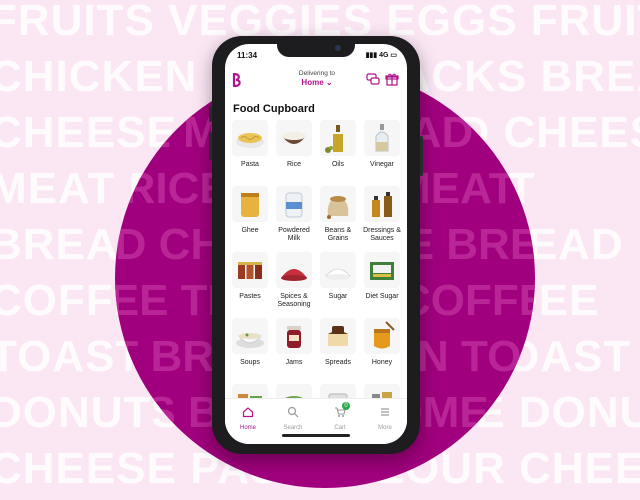 Image resolution: width=640 pixels, height=500 pixels. What do you see at coordinates (421, 156) in the screenshot?
I see `power-button` at bounding box center [421, 156].